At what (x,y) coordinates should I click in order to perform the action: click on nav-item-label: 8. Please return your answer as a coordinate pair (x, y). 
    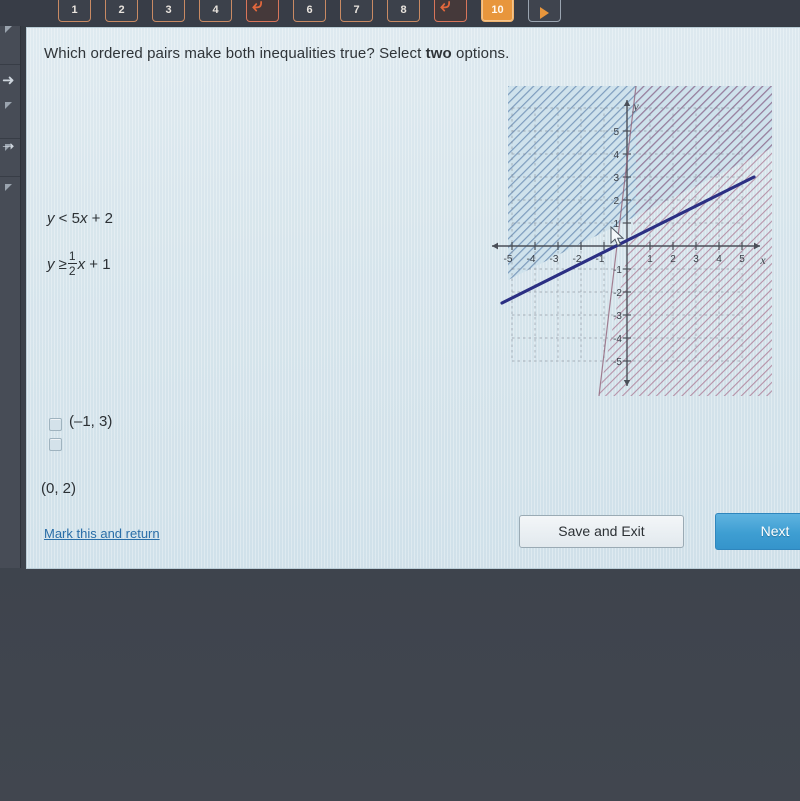
    Looking at the image, I should click on (403, 10).